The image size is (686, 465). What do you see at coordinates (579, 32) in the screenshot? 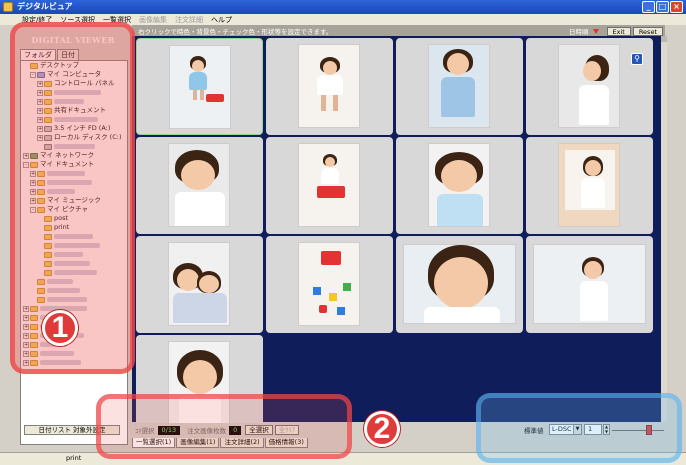
I see `sort-order-label: 日時順` at bounding box center [579, 32].